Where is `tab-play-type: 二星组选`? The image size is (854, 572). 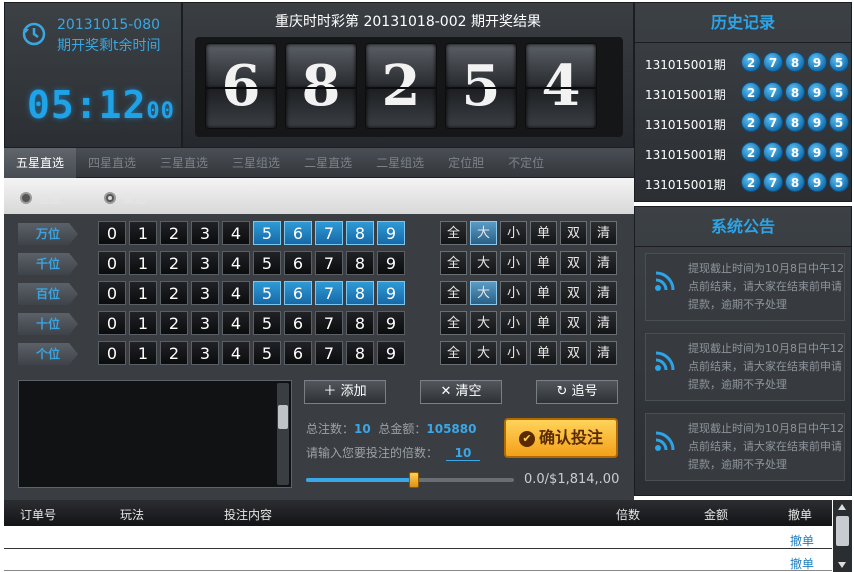
tab-play-type: 二星组选 is located at coordinates (400, 163).